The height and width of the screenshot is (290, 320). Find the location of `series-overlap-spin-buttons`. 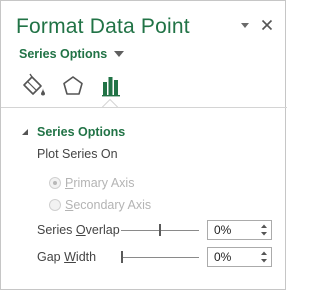

series-overlap-spin-buttons is located at coordinates (264, 230).